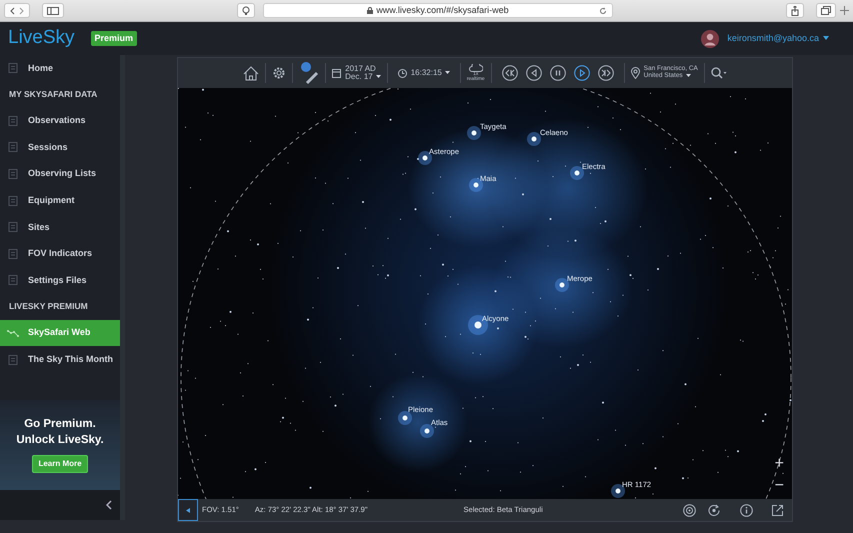 The width and height of the screenshot is (853, 533). What do you see at coordinates (510, 73) in the screenshot?
I see `skip-back-button` at bounding box center [510, 73].